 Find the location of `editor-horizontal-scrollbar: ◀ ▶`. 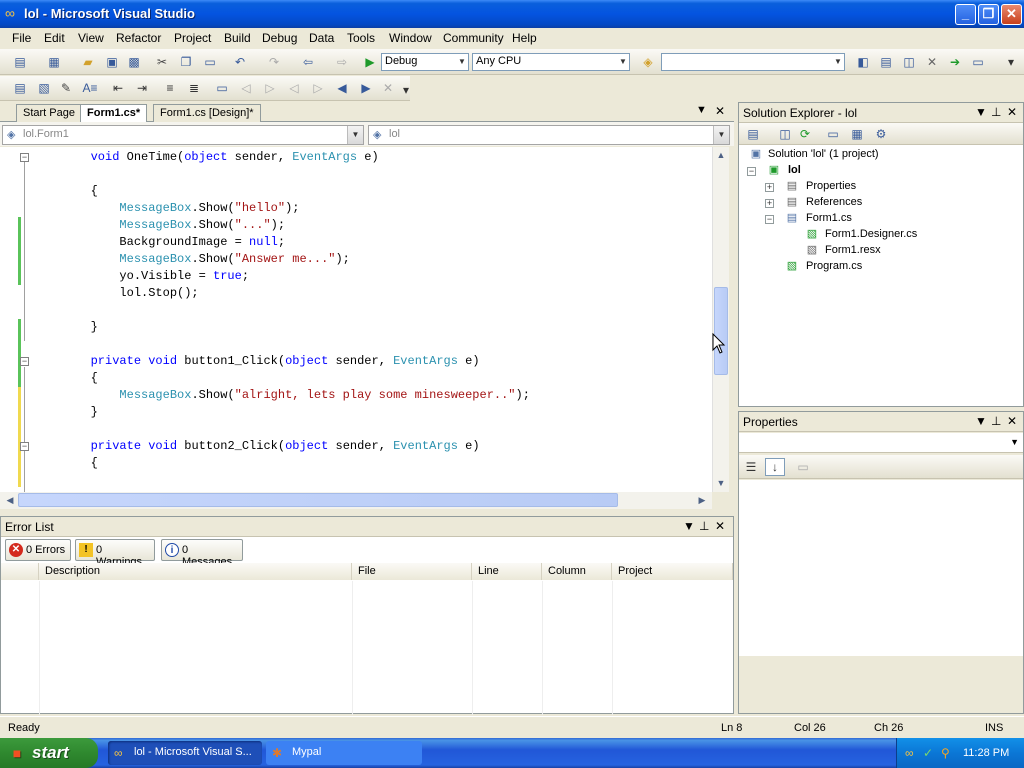

editor-horizontal-scrollbar: ◀ ▶ is located at coordinates (356, 500).